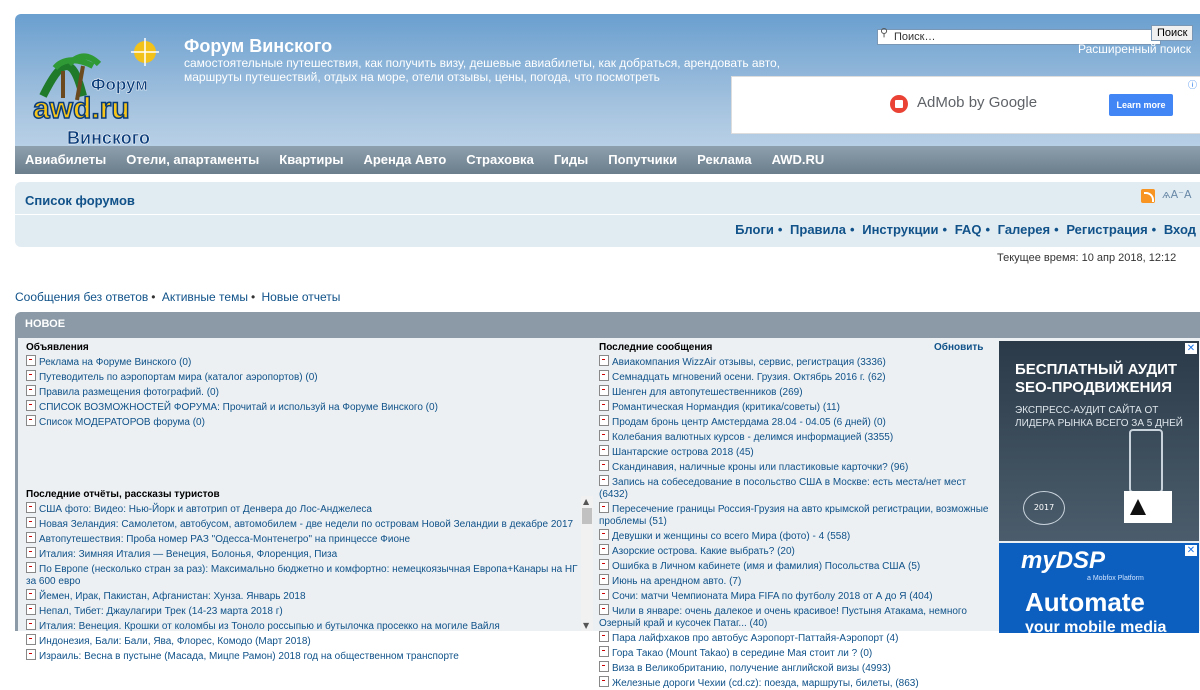 This screenshot has width=1200, height=690. Describe the element at coordinates (676, 581) in the screenshot. I see `topic-link: Июнь на арендном авто. (7)` at that location.